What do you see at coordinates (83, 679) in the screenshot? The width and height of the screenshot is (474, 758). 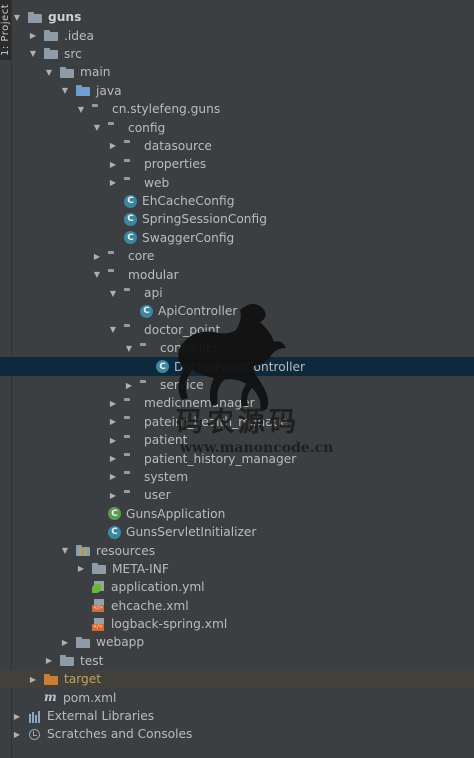 I see `tree-row-label: target` at bounding box center [83, 679].